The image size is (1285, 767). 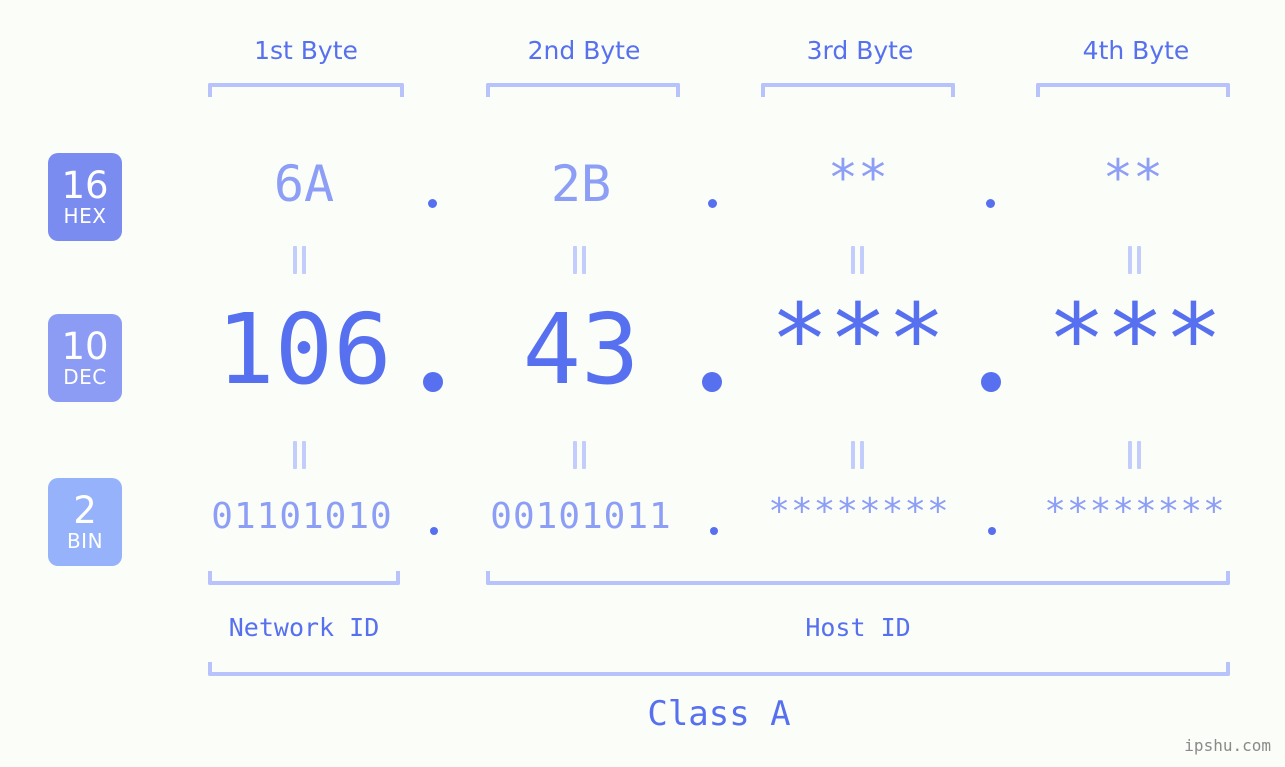 I want to click on radix-badge-hex-number: 16, so click(x=85, y=185).